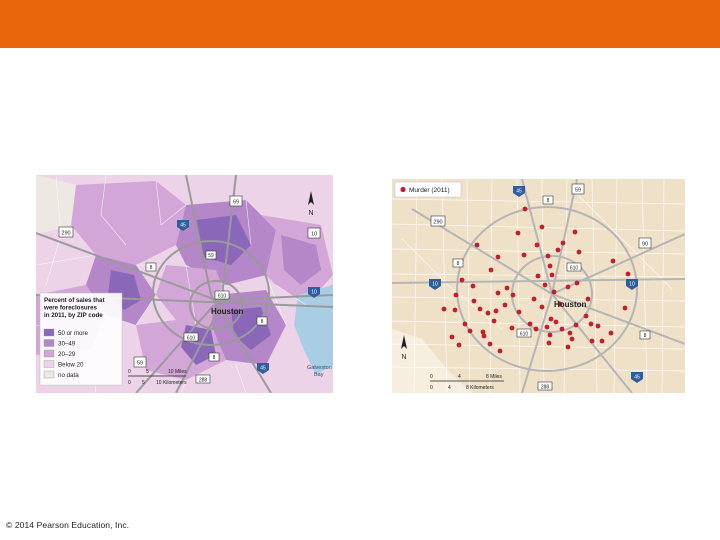 The image size is (720, 540). What do you see at coordinates (480, 388) in the screenshot?
I see `scale-km-2: 8 Kilometers` at bounding box center [480, 388].